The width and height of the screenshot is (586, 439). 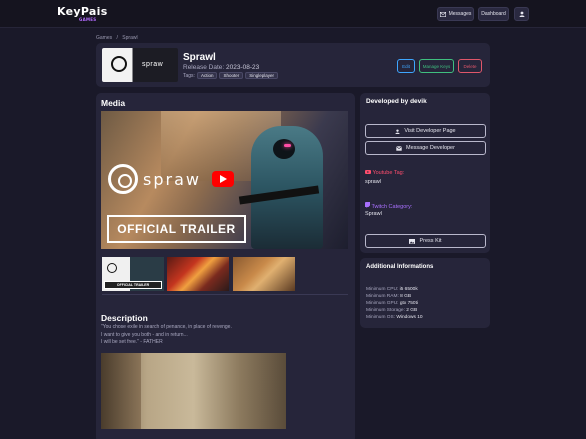 What do you see at coordinates (88, 19) in the screenshot?
I see `logo-sub: GAMES` at bounding box center [88, 19].